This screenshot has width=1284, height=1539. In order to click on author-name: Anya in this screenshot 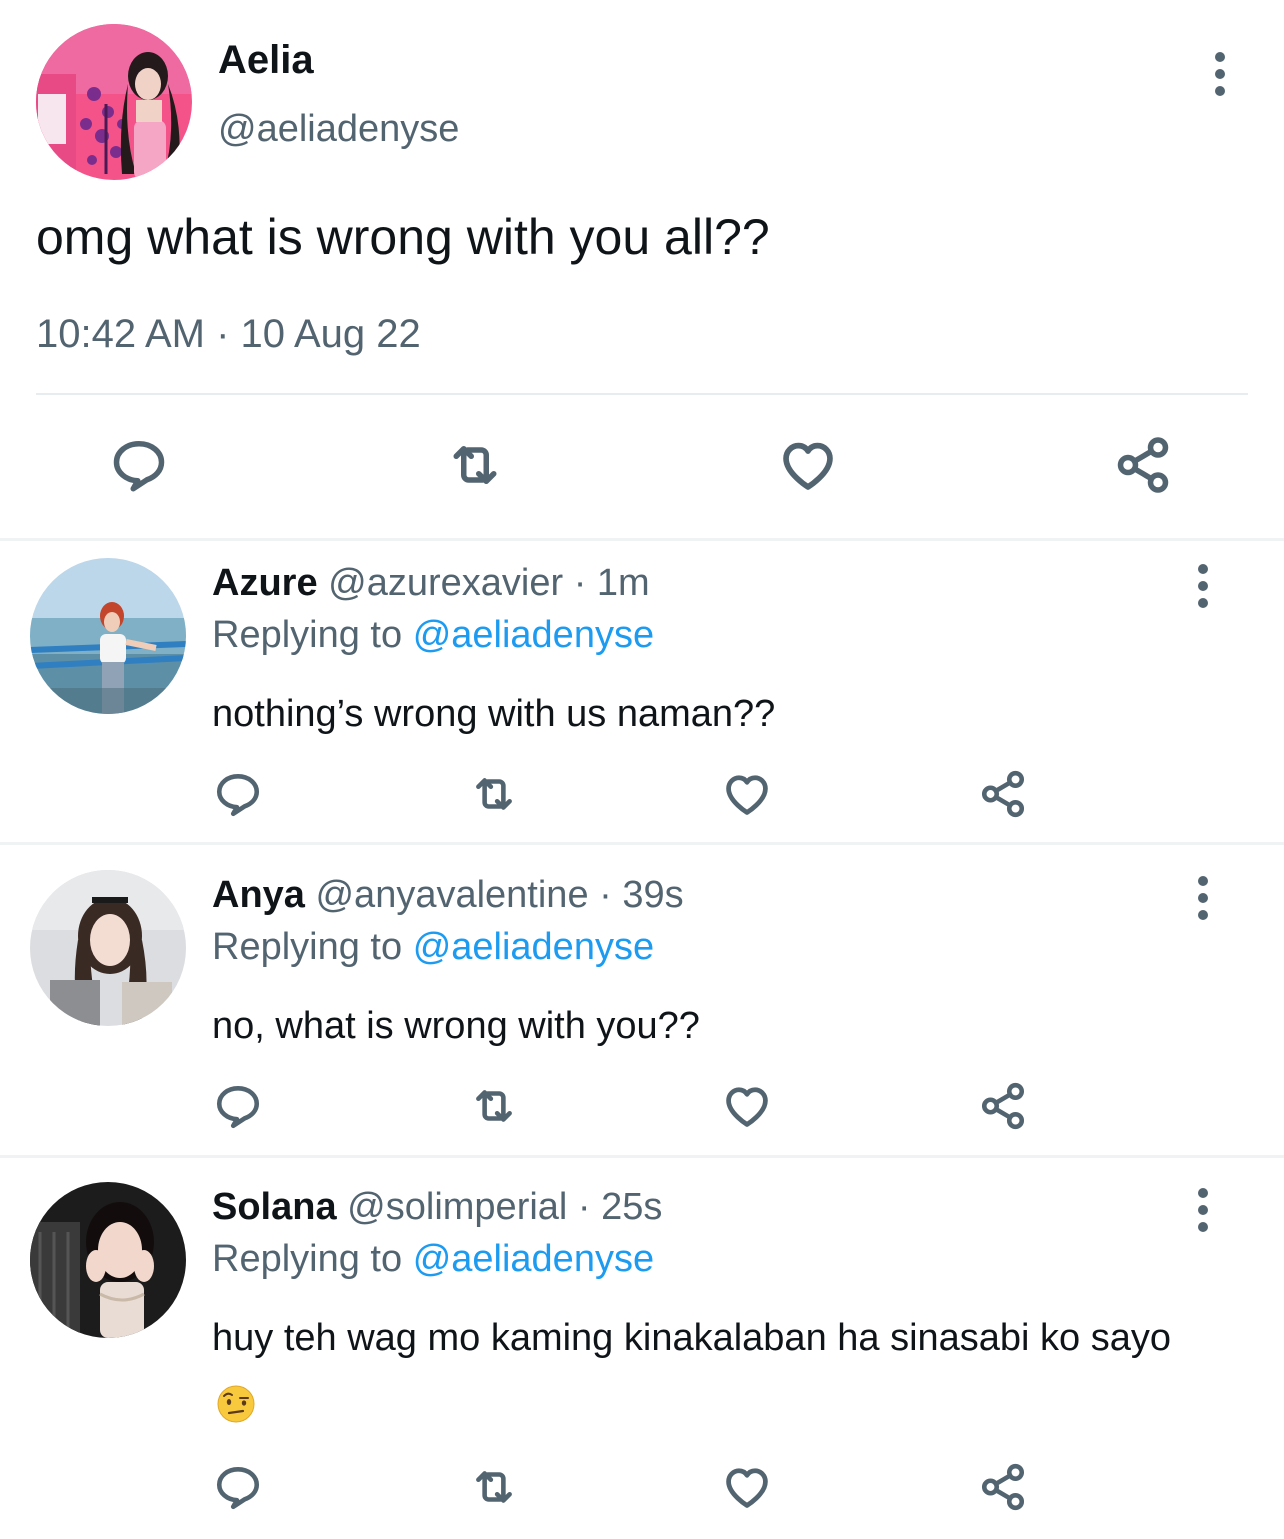, I will do `click(258, 895)`.